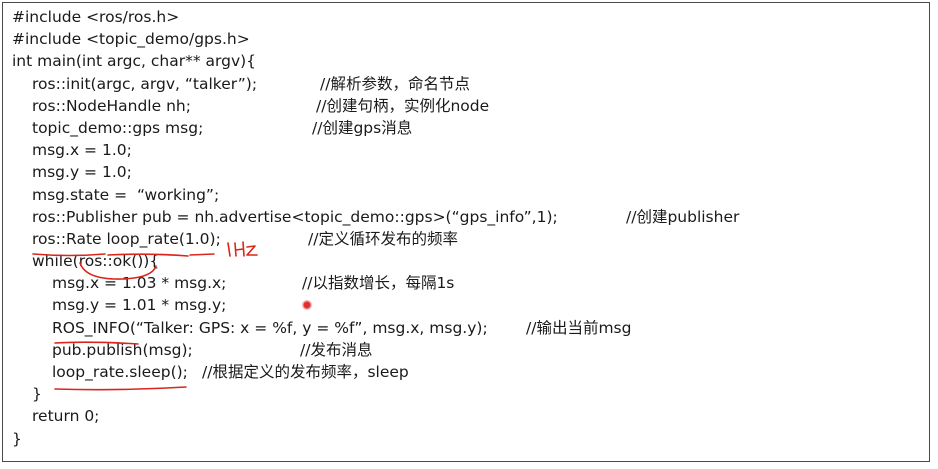 The image size is (938, 469). I want to click on code-comment: //解析参数，命名节点, so click(395, 83).